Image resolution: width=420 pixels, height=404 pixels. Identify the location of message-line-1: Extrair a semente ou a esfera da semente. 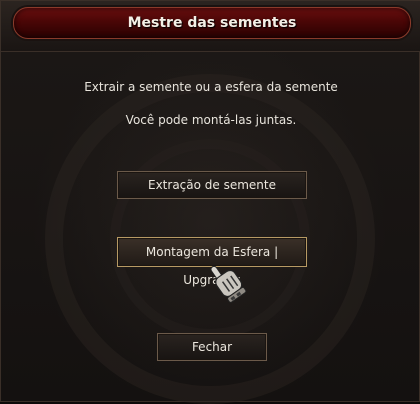
(211, 87).